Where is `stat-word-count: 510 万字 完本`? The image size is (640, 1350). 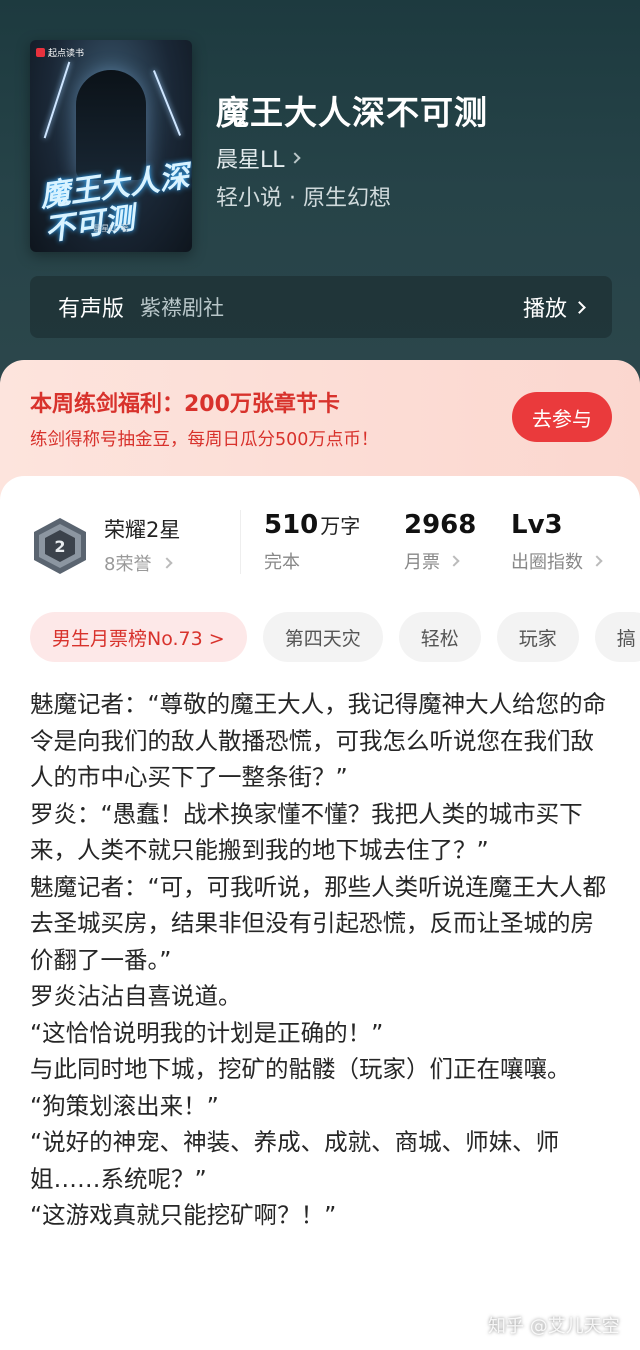
stat-word-count: 510 万字 完本 is located at coordinates (312, 542).